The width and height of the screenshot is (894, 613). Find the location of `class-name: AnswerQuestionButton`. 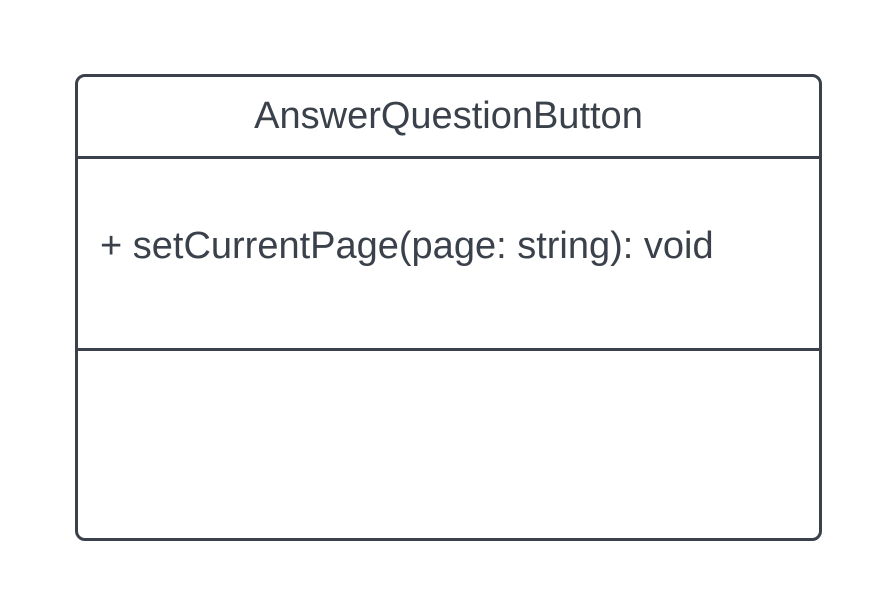

class-name: AnswerQuestionButton is located at coordinates (448, 116).